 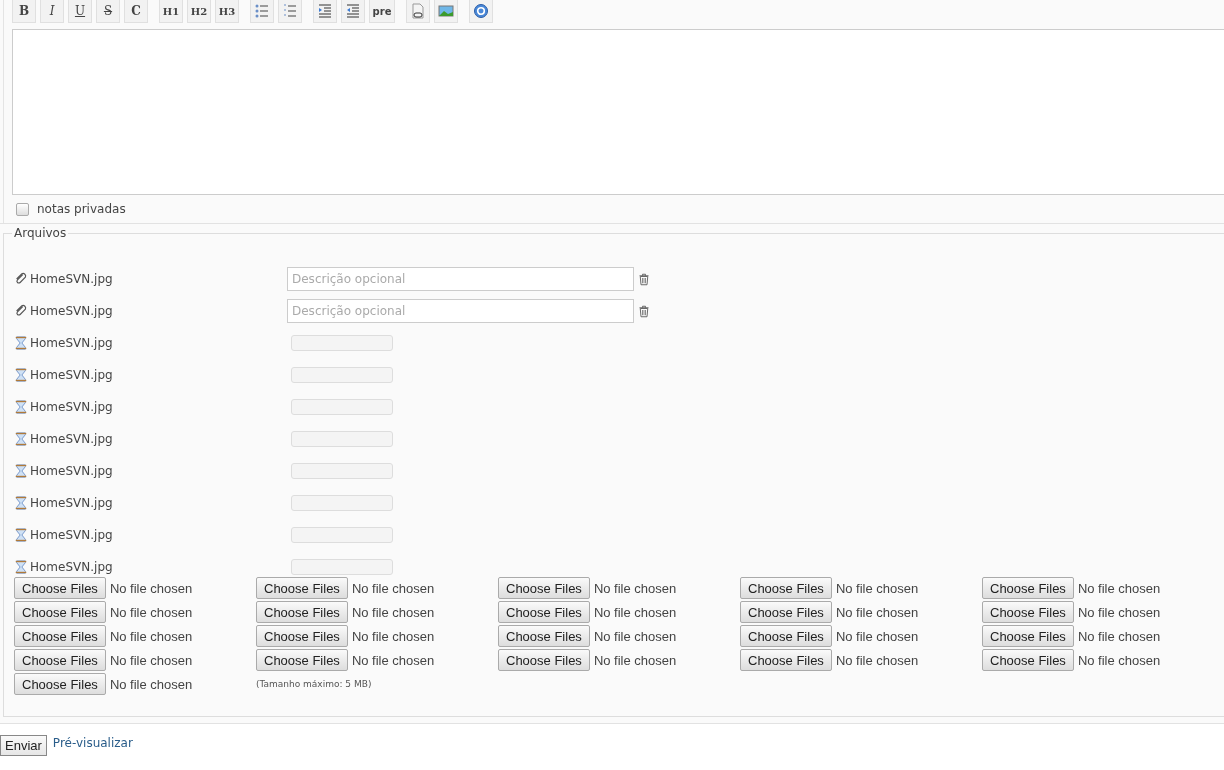 I want to click on code-button: C, so click(x=136, y=11).